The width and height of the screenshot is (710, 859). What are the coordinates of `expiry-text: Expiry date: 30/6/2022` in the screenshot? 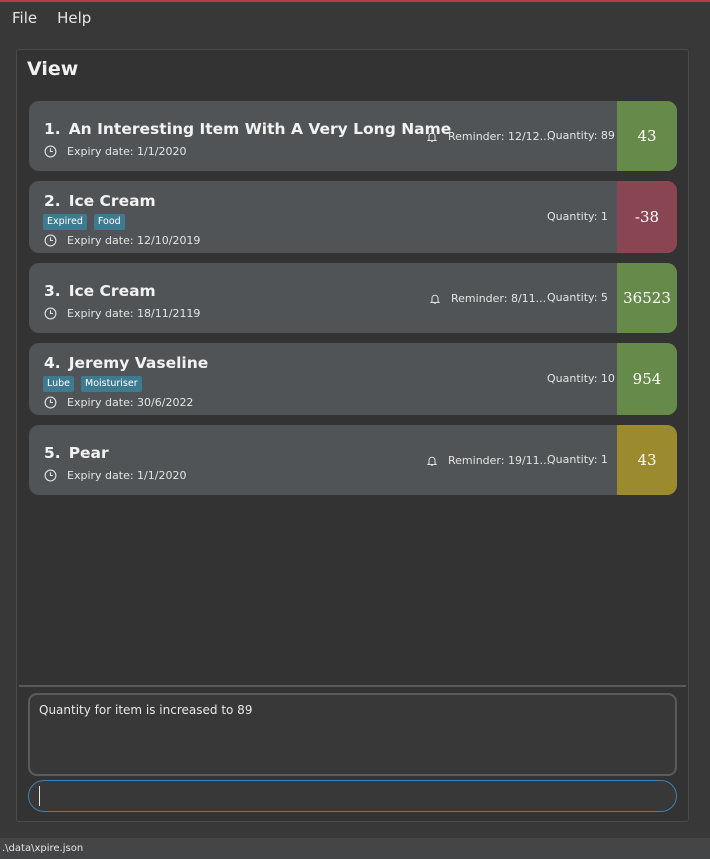 It's located at (130, 402).